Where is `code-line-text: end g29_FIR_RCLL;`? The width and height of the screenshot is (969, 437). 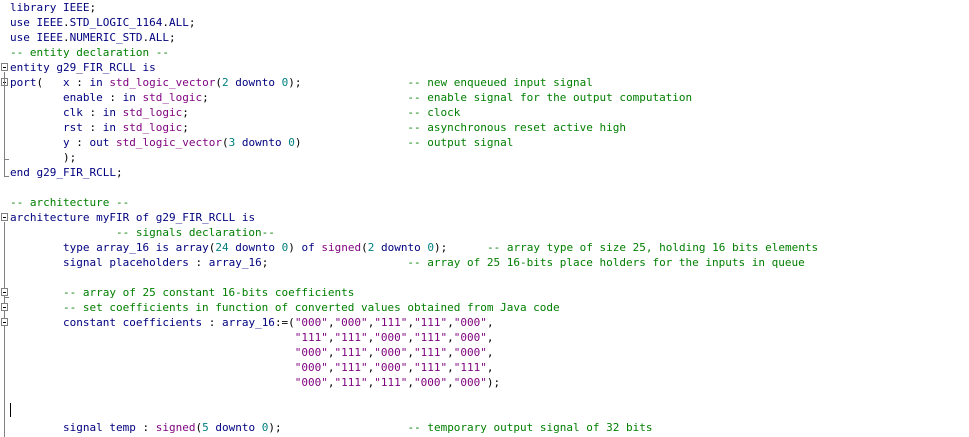 code-line-text: end g29_FIR_RCLL; is located at coordinates (66, 172).